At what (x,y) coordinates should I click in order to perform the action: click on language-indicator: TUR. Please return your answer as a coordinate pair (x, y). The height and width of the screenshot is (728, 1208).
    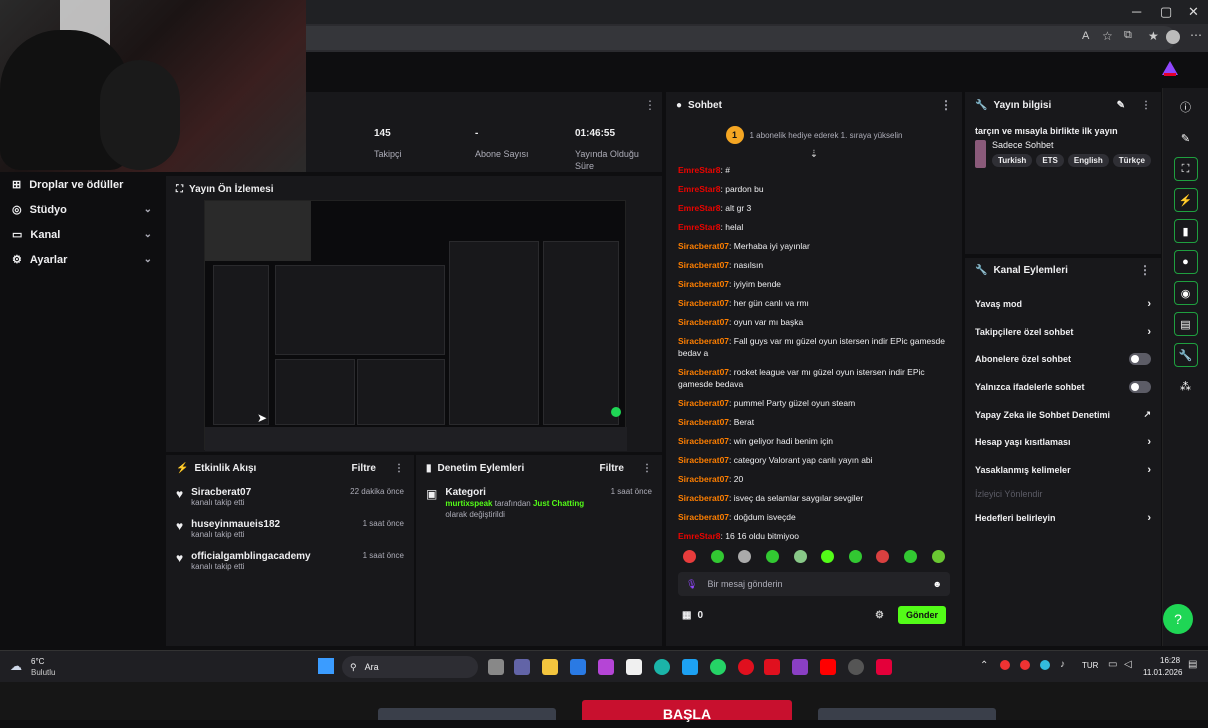
    Looking at the image, I should click on (1090, 665).